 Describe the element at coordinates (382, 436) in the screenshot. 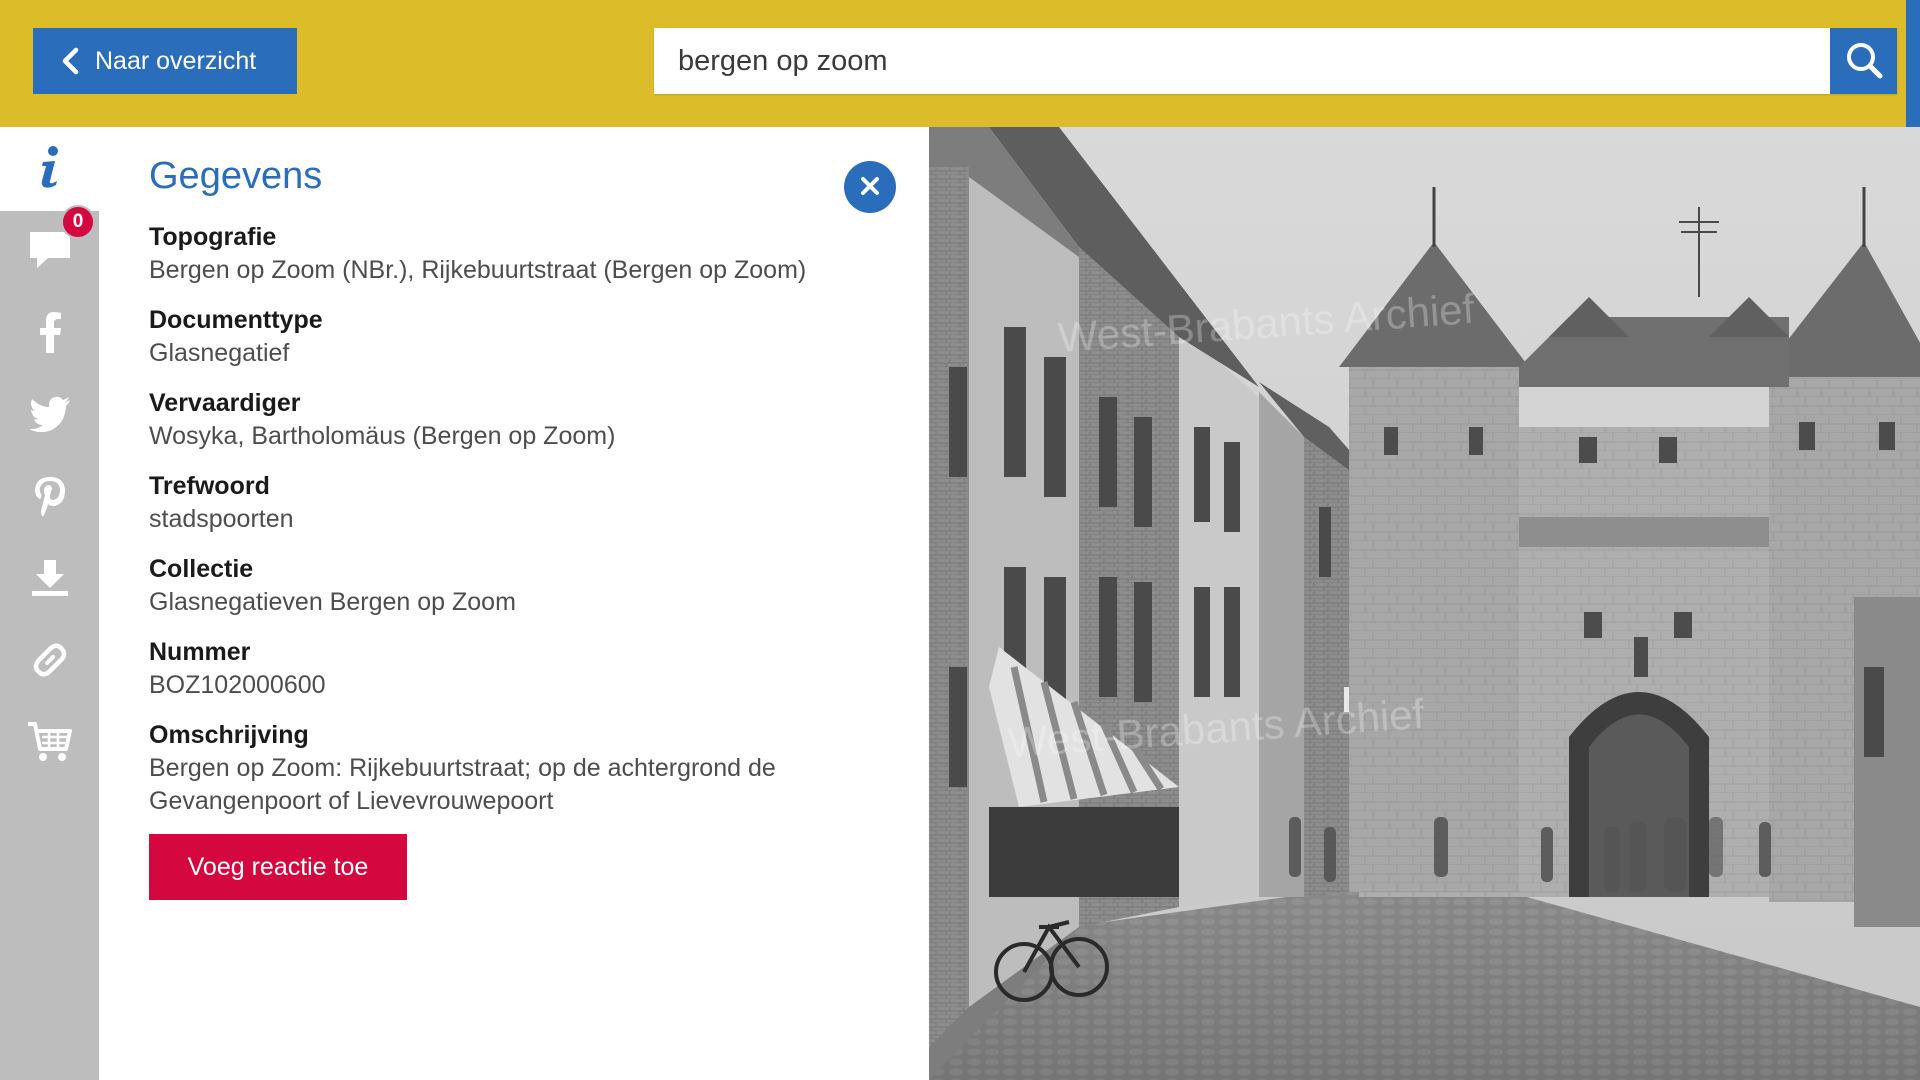

I see `field-value: Wosyka, Bartholomäus (Bergen op Zoom)` at that location.